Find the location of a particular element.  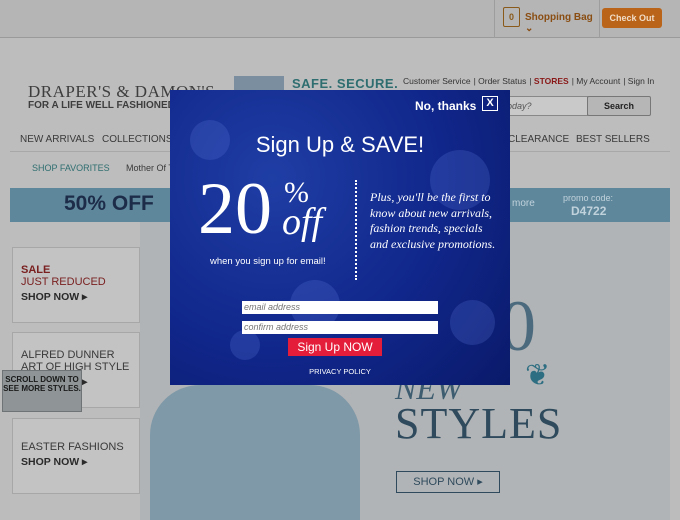

hero-shop-now-button: SHOP NOW ▸ is located at coordinates (448, 482).